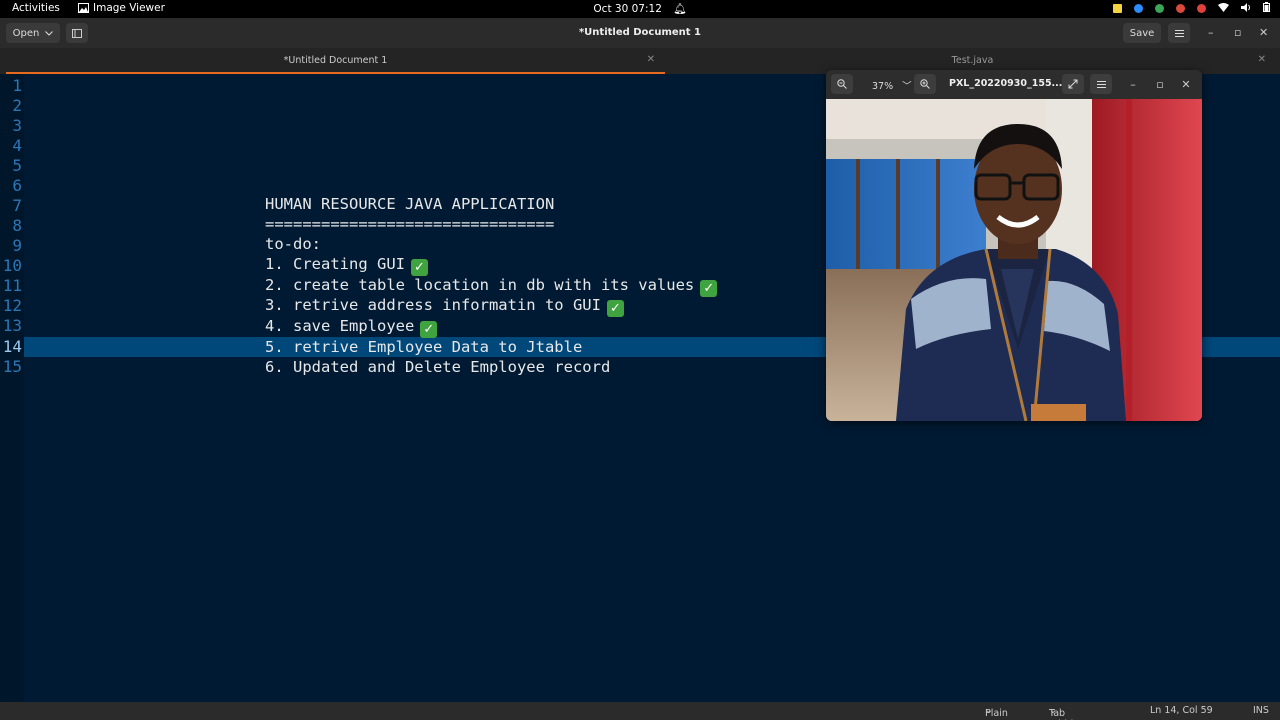 This screenshot has width=1280, height=720. I want to click on zoom-in-button, so click(925, 84).